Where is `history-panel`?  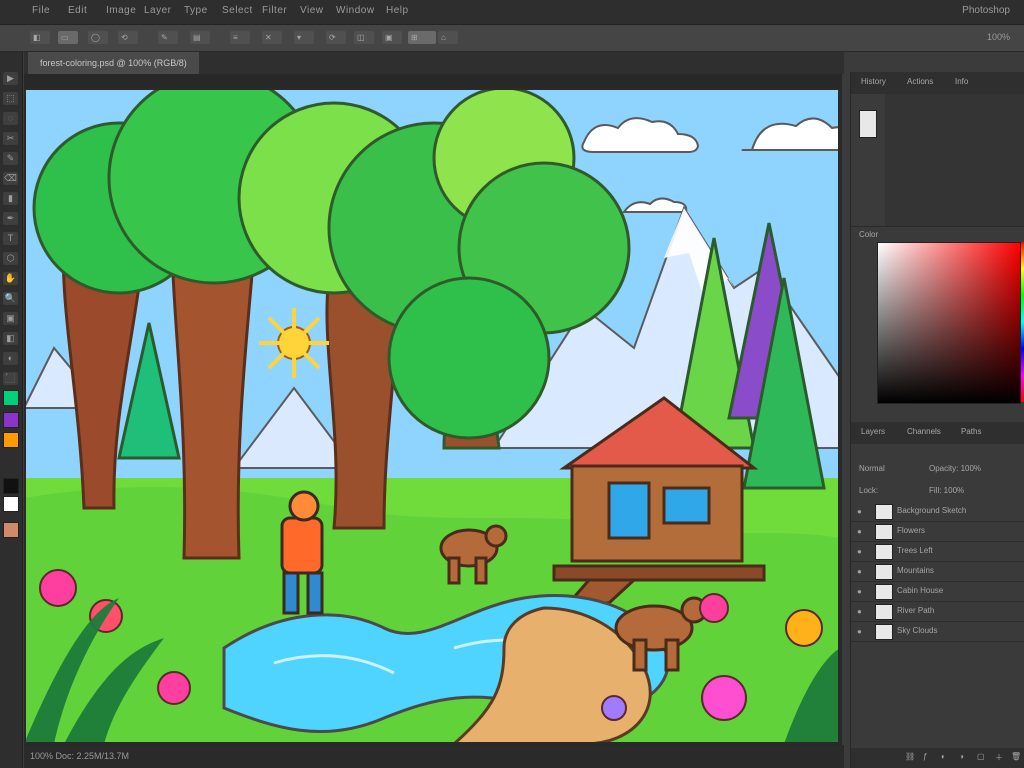
history-panel is located at coordinates (937, 160).